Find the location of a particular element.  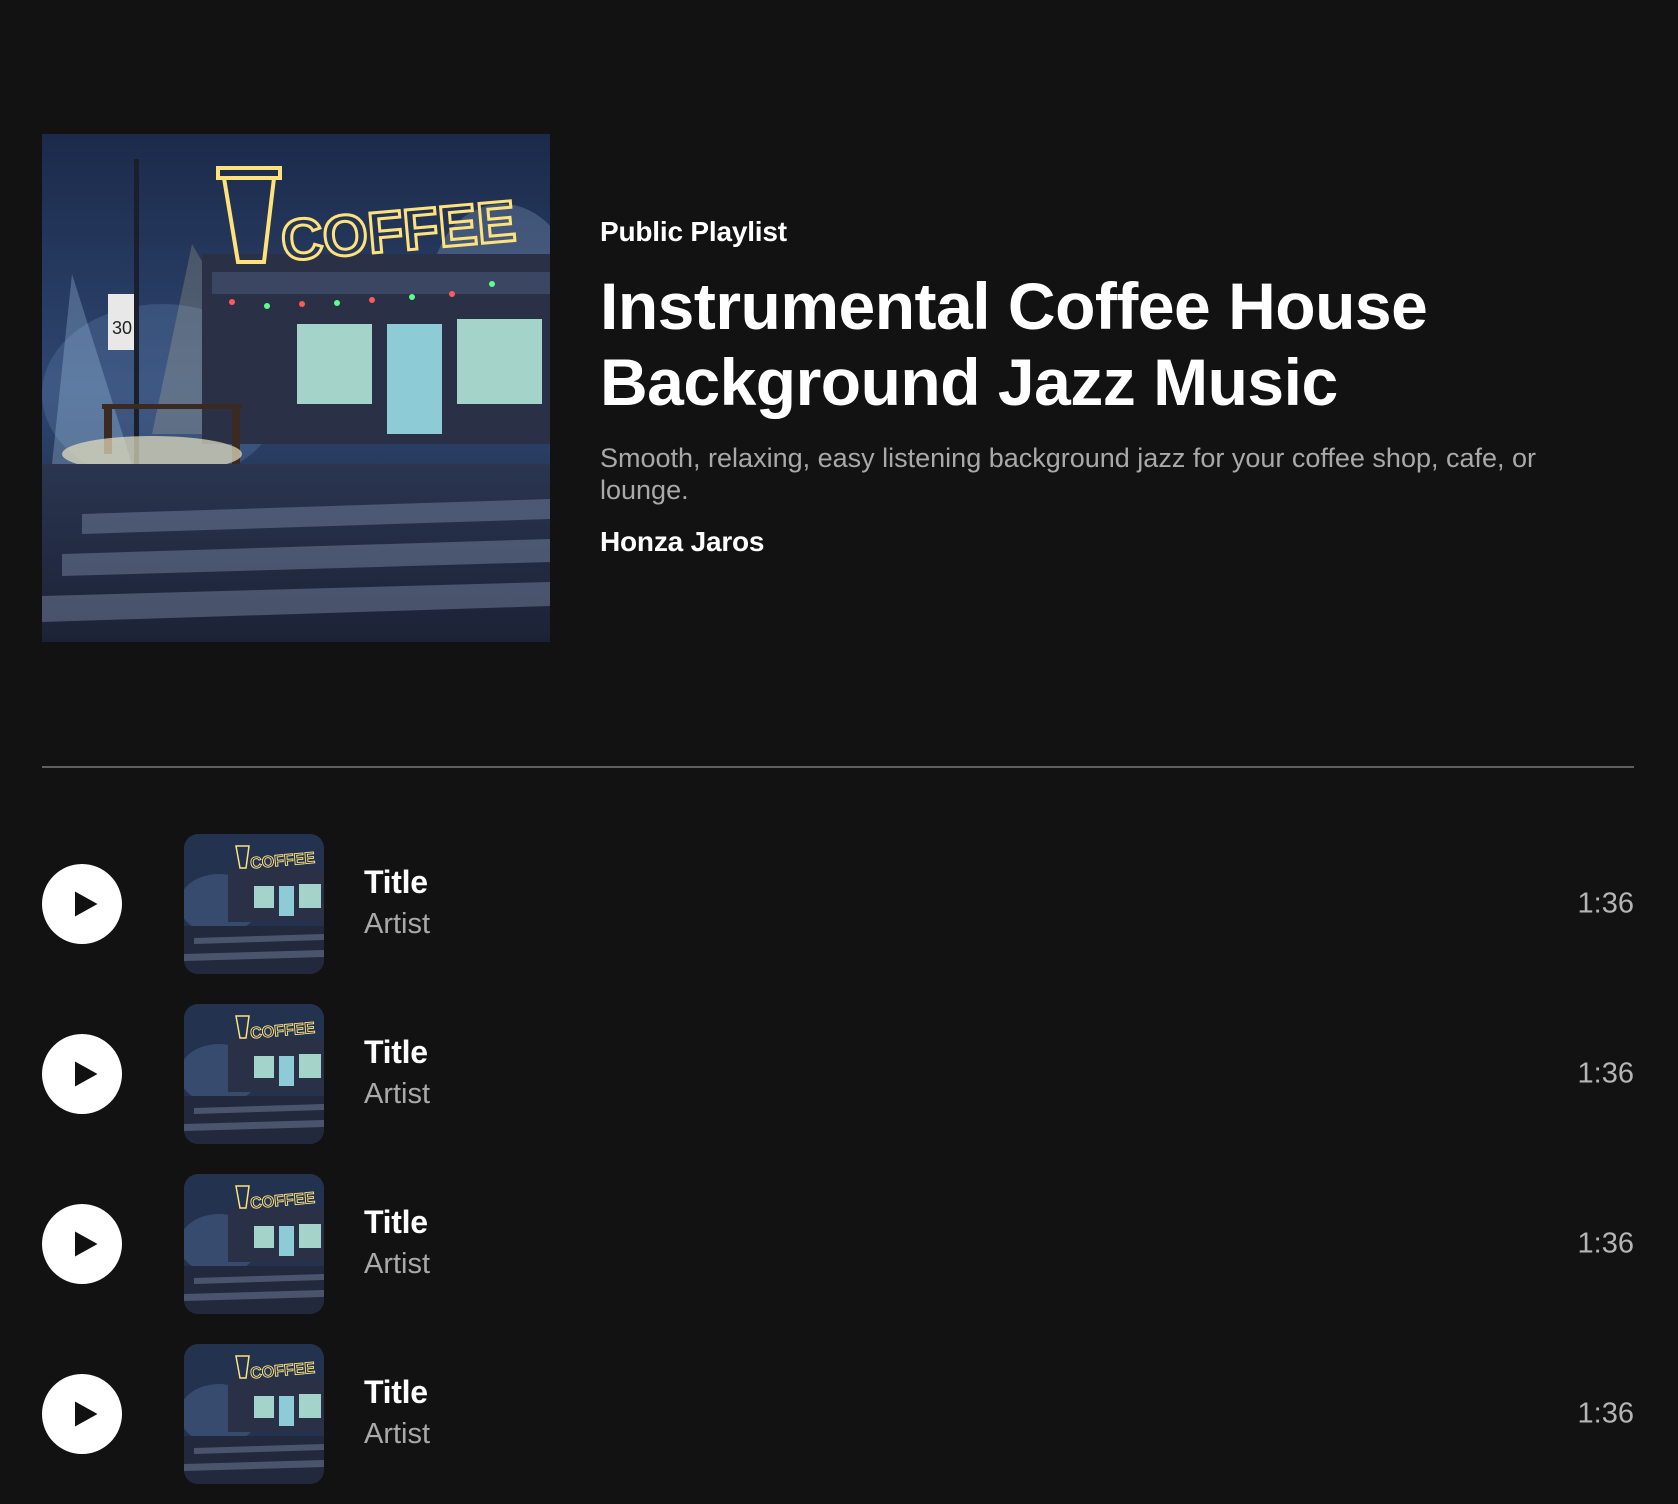

playlist-owner-link: Honza Jaros is located at coordinates (1120, 542).